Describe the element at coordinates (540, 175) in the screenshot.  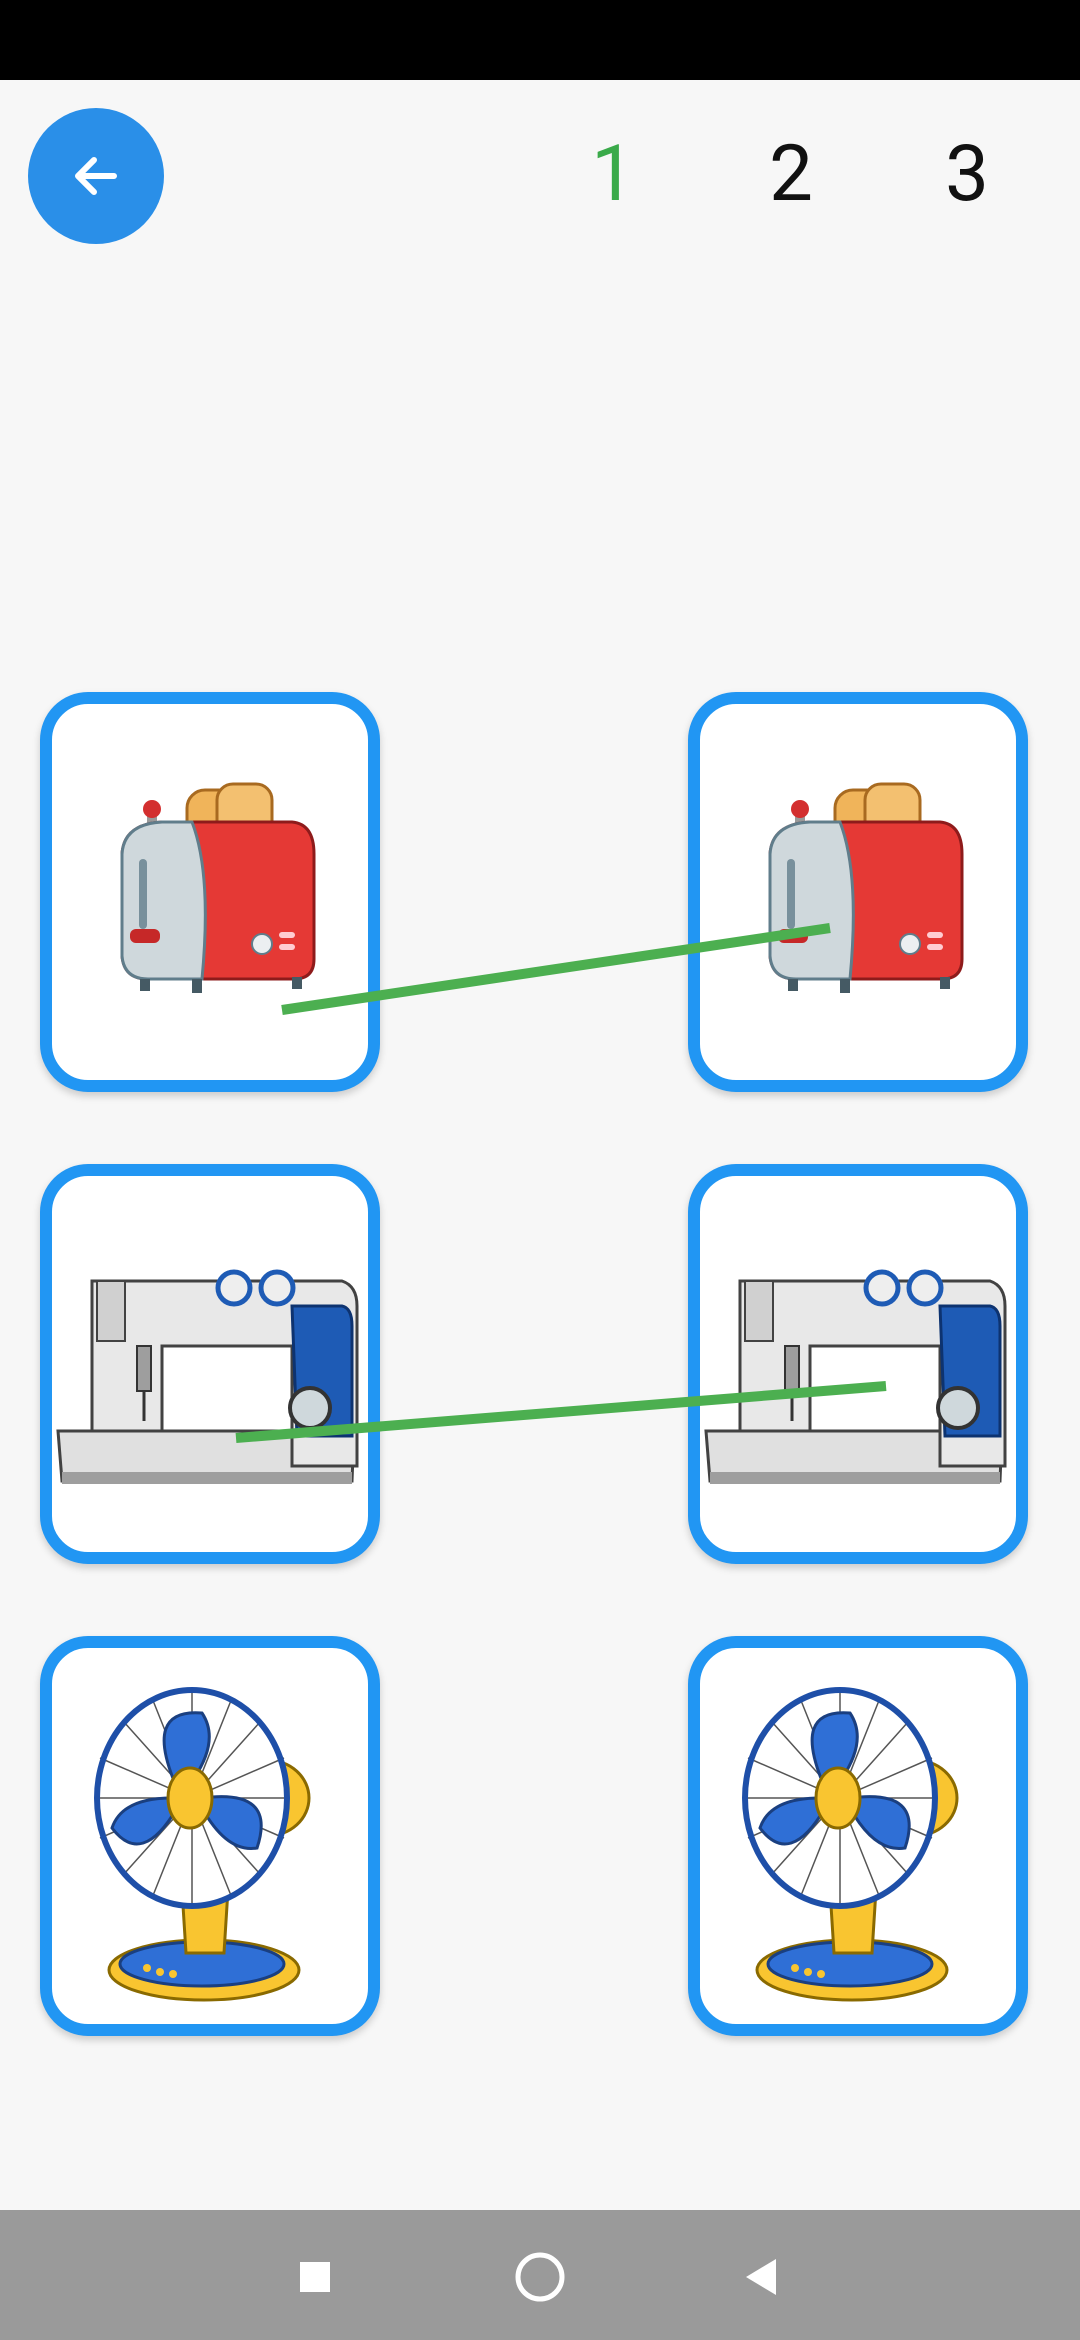
I see `level-selector: 1 2 3` at that location.